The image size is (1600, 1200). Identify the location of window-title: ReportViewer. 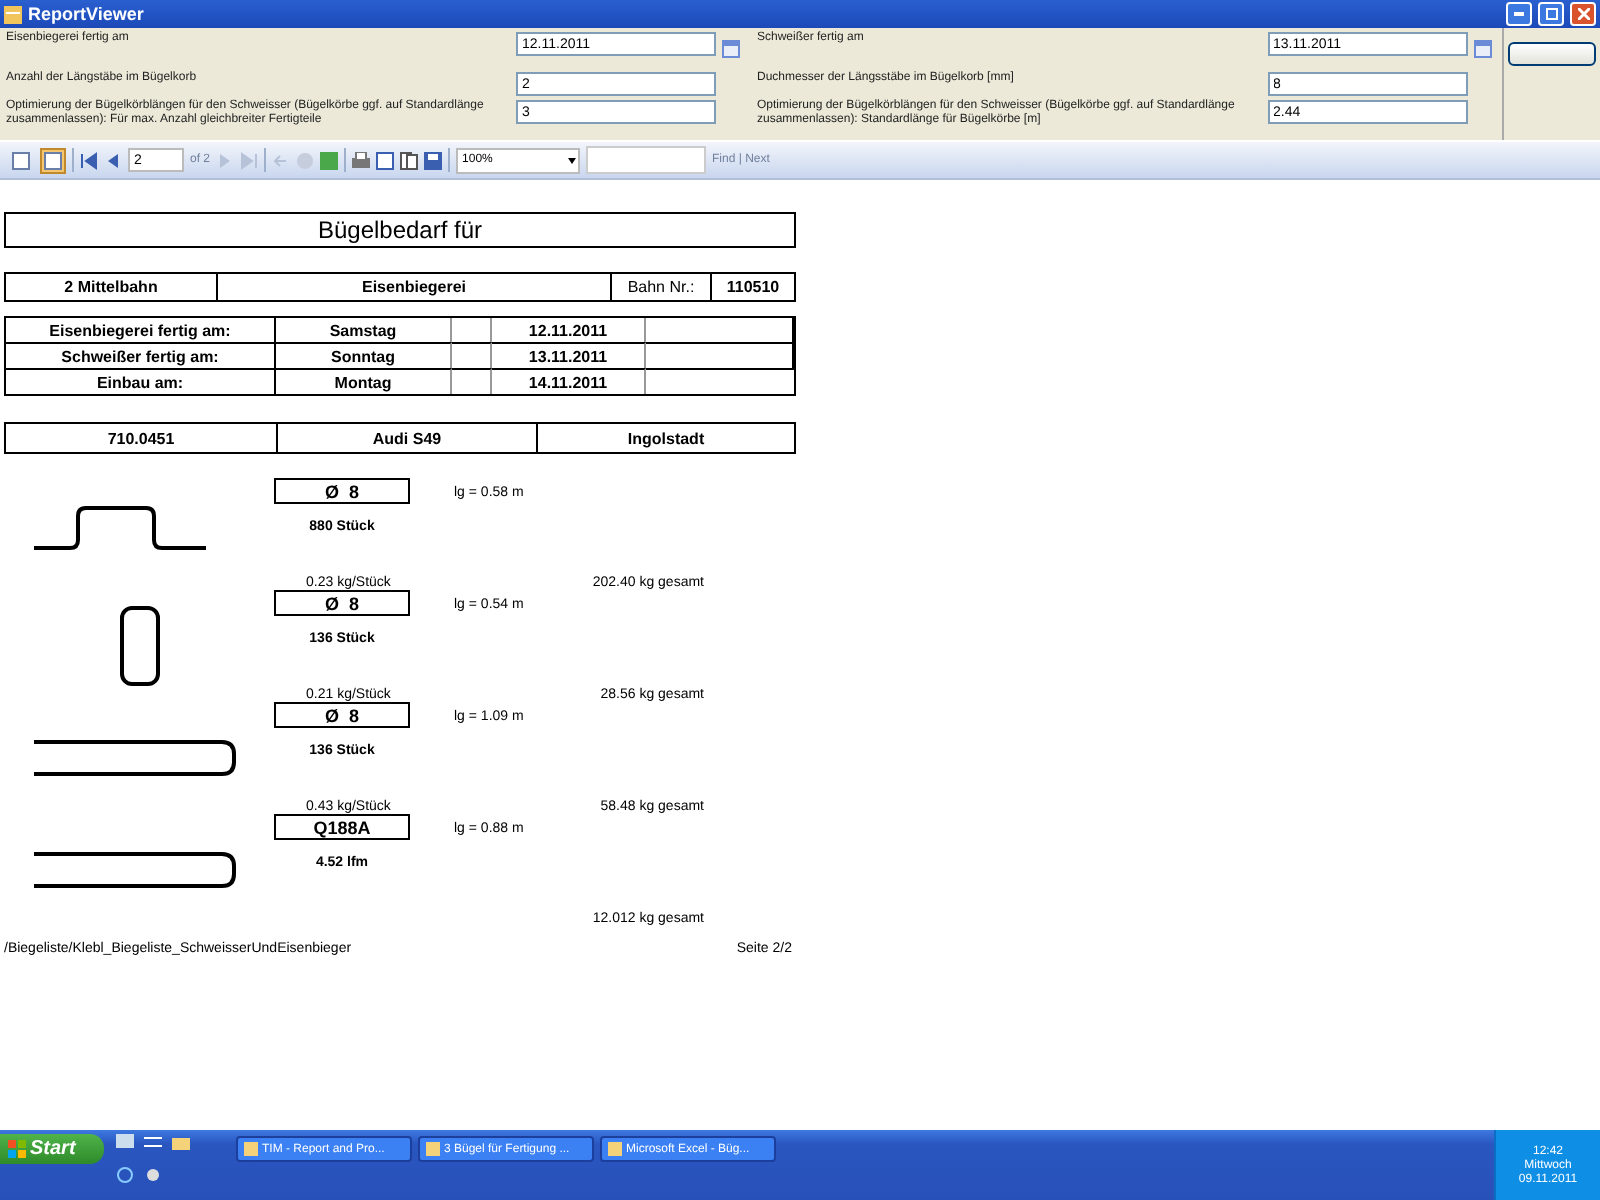
(87, 14).